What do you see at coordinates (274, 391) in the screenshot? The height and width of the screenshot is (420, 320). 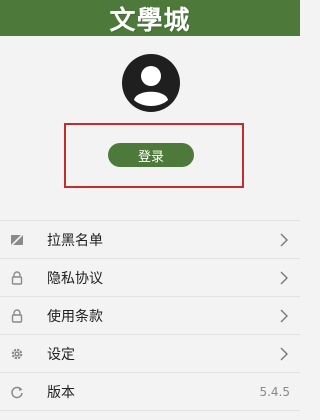 I see `version-number: 5.4.5` at bounding box center [274, 391].